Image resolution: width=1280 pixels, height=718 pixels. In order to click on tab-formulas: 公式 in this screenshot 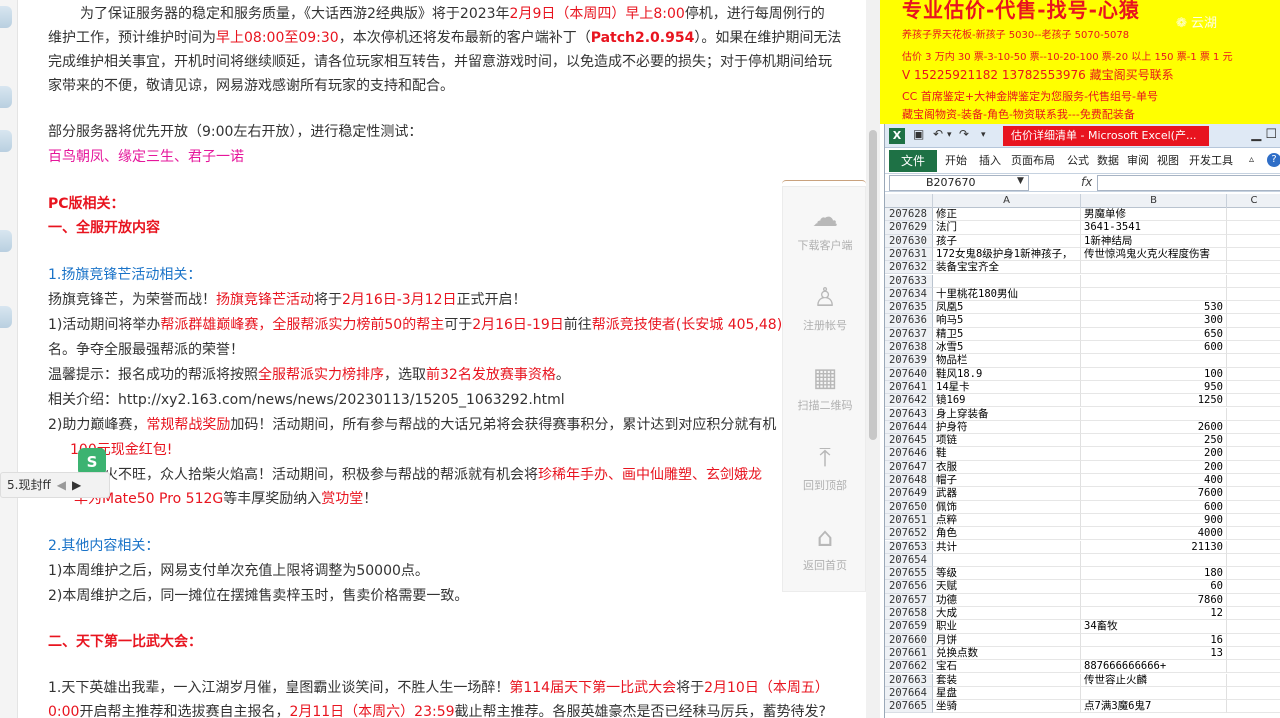, I will do `click(1078, 160)`.